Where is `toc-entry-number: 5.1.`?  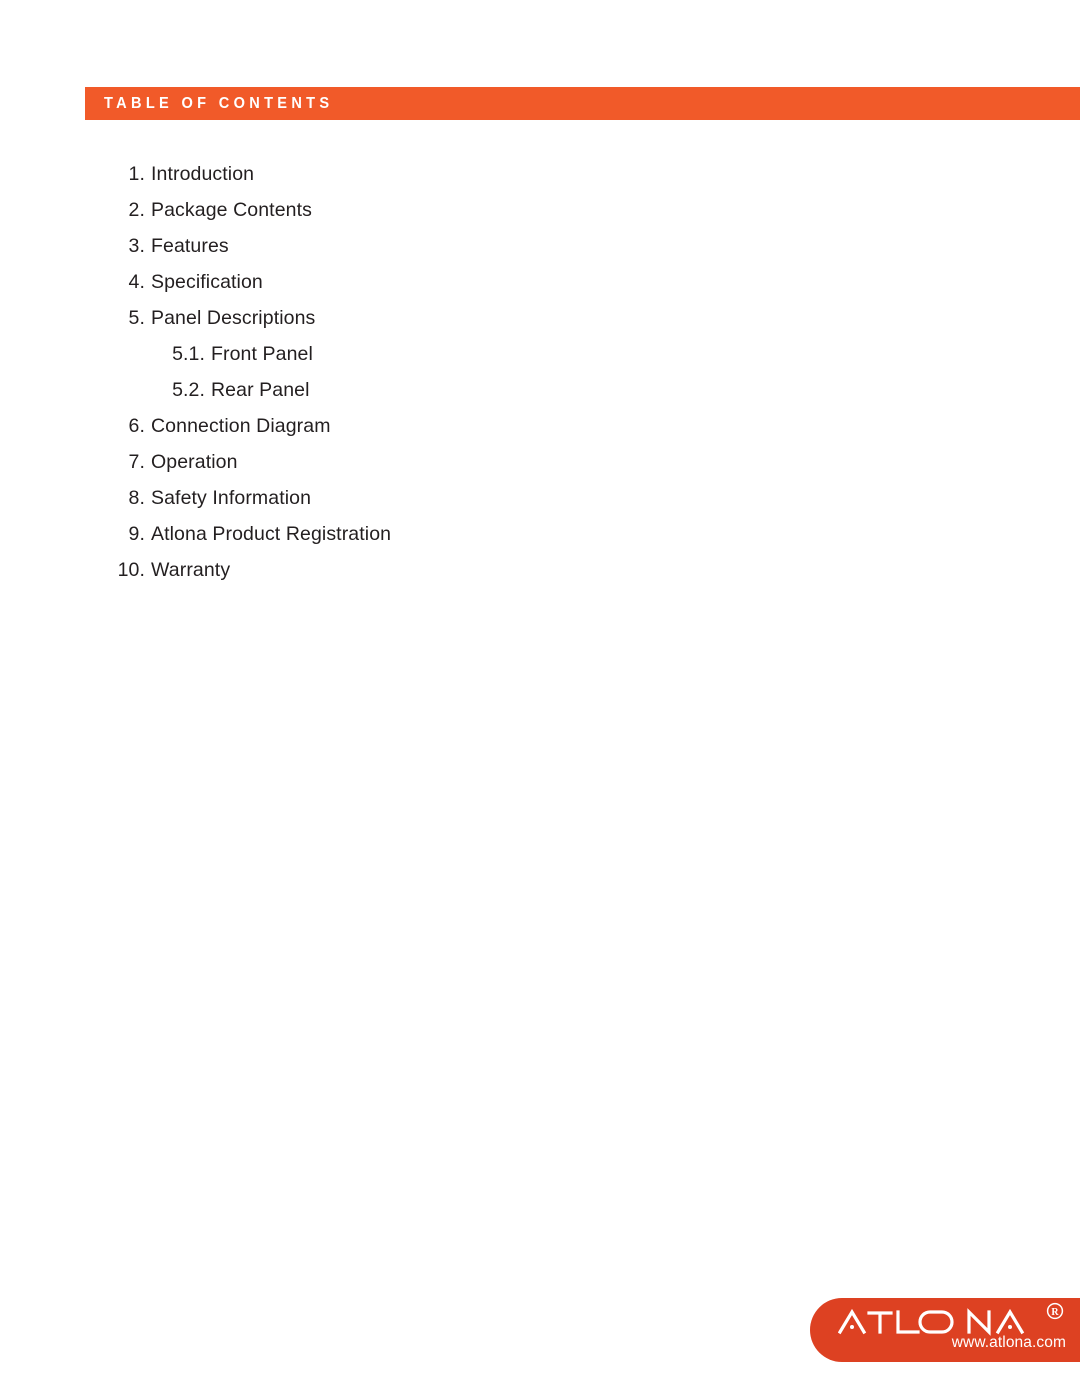 toc-entry-number: 5.1. is located at coordinates (188, 354).